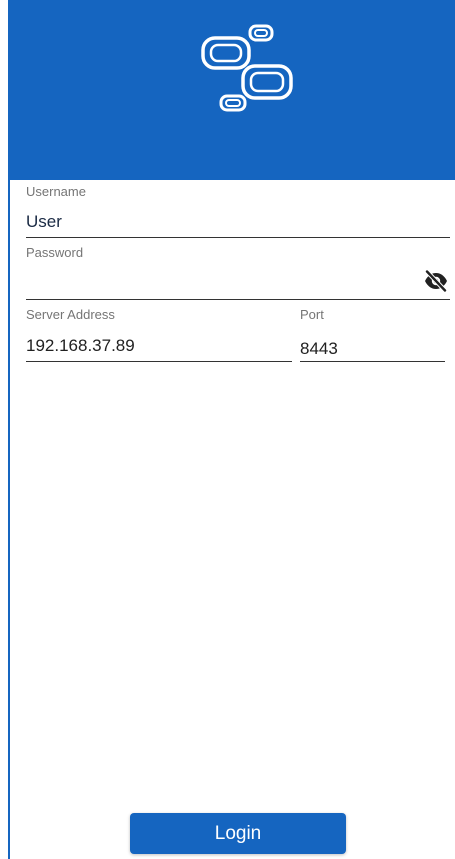 This screenshot has width=455, height=859. What do you see at coordinates (319, 349) in the screenshot?
I see `port-input: 8443` at bounding box center [319, 349].